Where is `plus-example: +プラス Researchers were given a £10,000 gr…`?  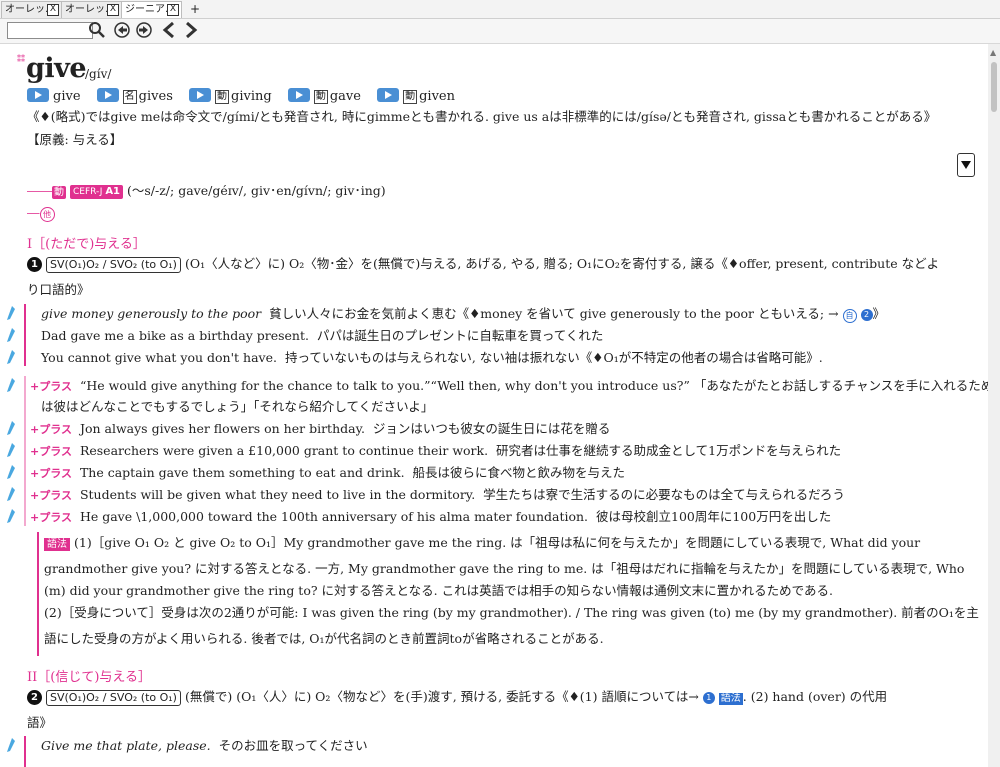
plus-example: +プラス Researchers were given a £10,000 gr… is located at coordinates (435, 451).